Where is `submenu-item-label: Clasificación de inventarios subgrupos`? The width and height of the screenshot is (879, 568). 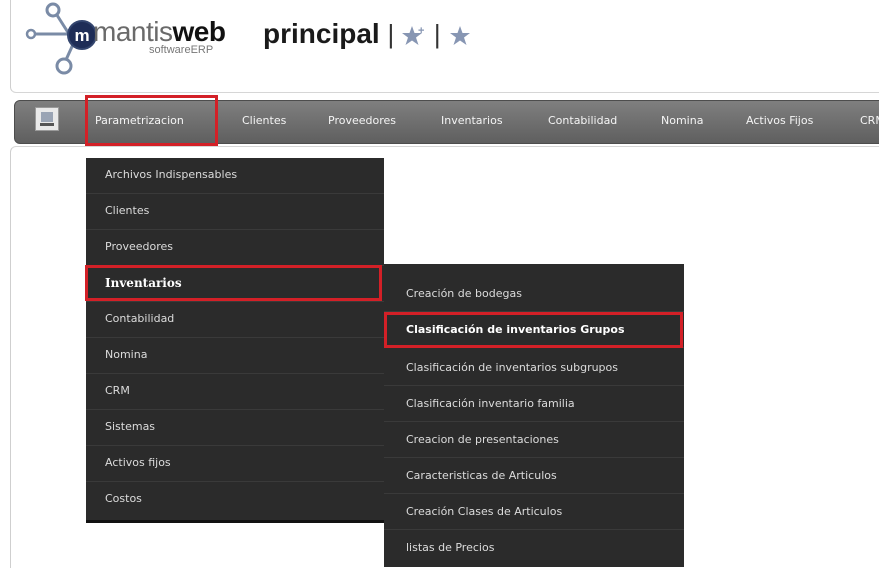
submenu-item-label: Clasificación de inventarios subgrupos is located at coordinates (512, 367).